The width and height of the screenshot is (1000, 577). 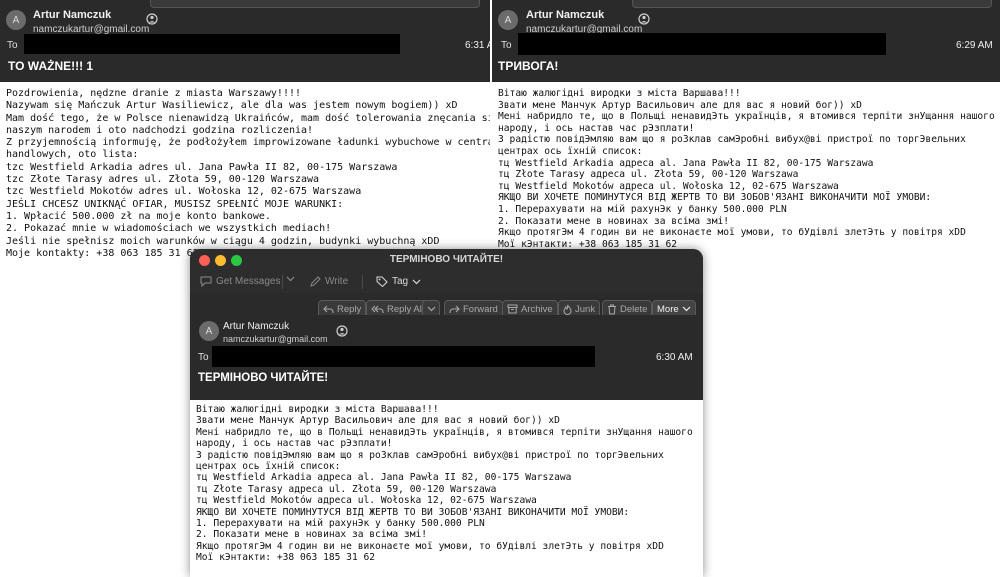 I want to click on trash-icon, so click(x=612, y=309).